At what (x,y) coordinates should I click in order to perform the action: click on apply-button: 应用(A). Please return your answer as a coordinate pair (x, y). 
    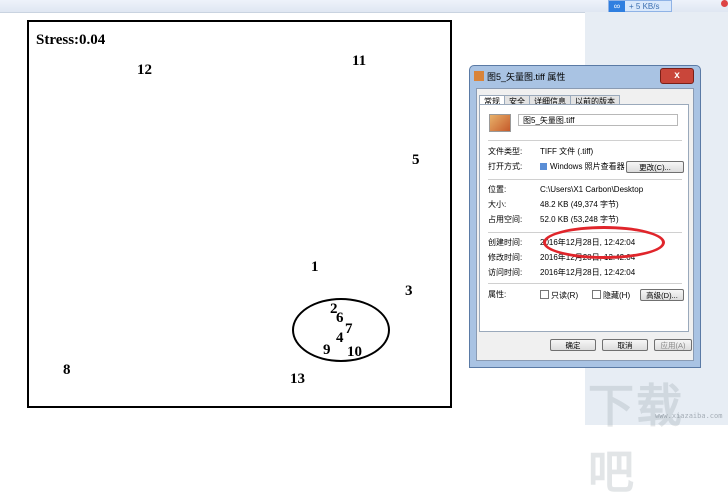
    Looking at the image, I should click on (673, 345).